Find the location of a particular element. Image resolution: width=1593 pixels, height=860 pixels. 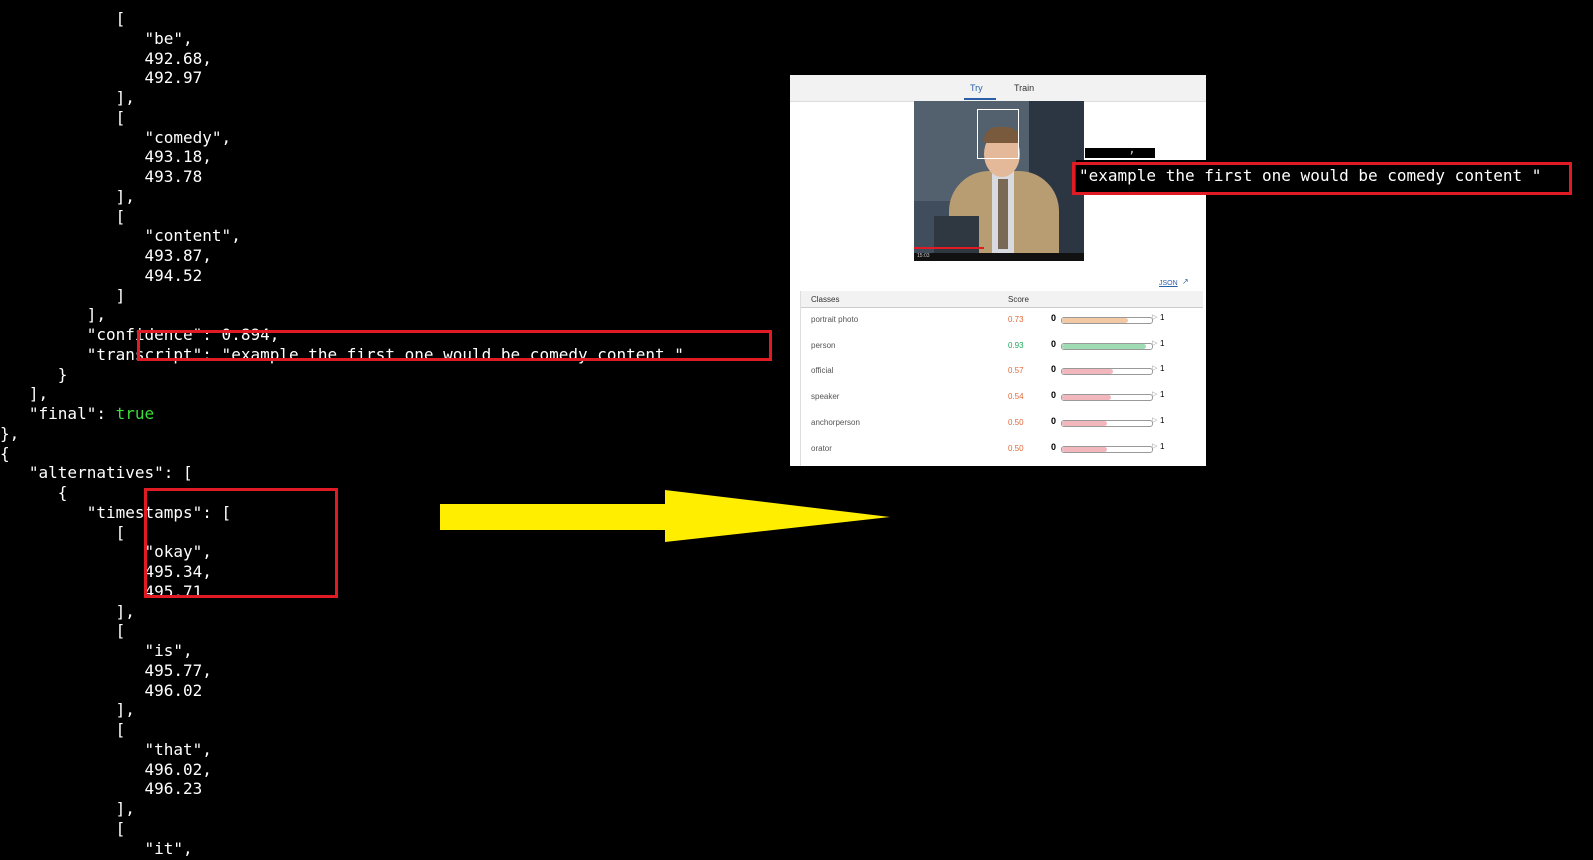

overlay-cropped-fragment: , is located at coordinates (1120, 150).